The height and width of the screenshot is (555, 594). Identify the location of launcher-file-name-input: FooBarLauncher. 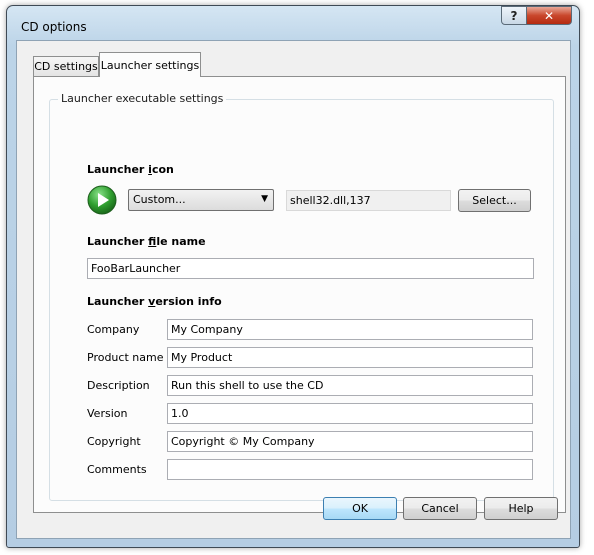
(310, 268).